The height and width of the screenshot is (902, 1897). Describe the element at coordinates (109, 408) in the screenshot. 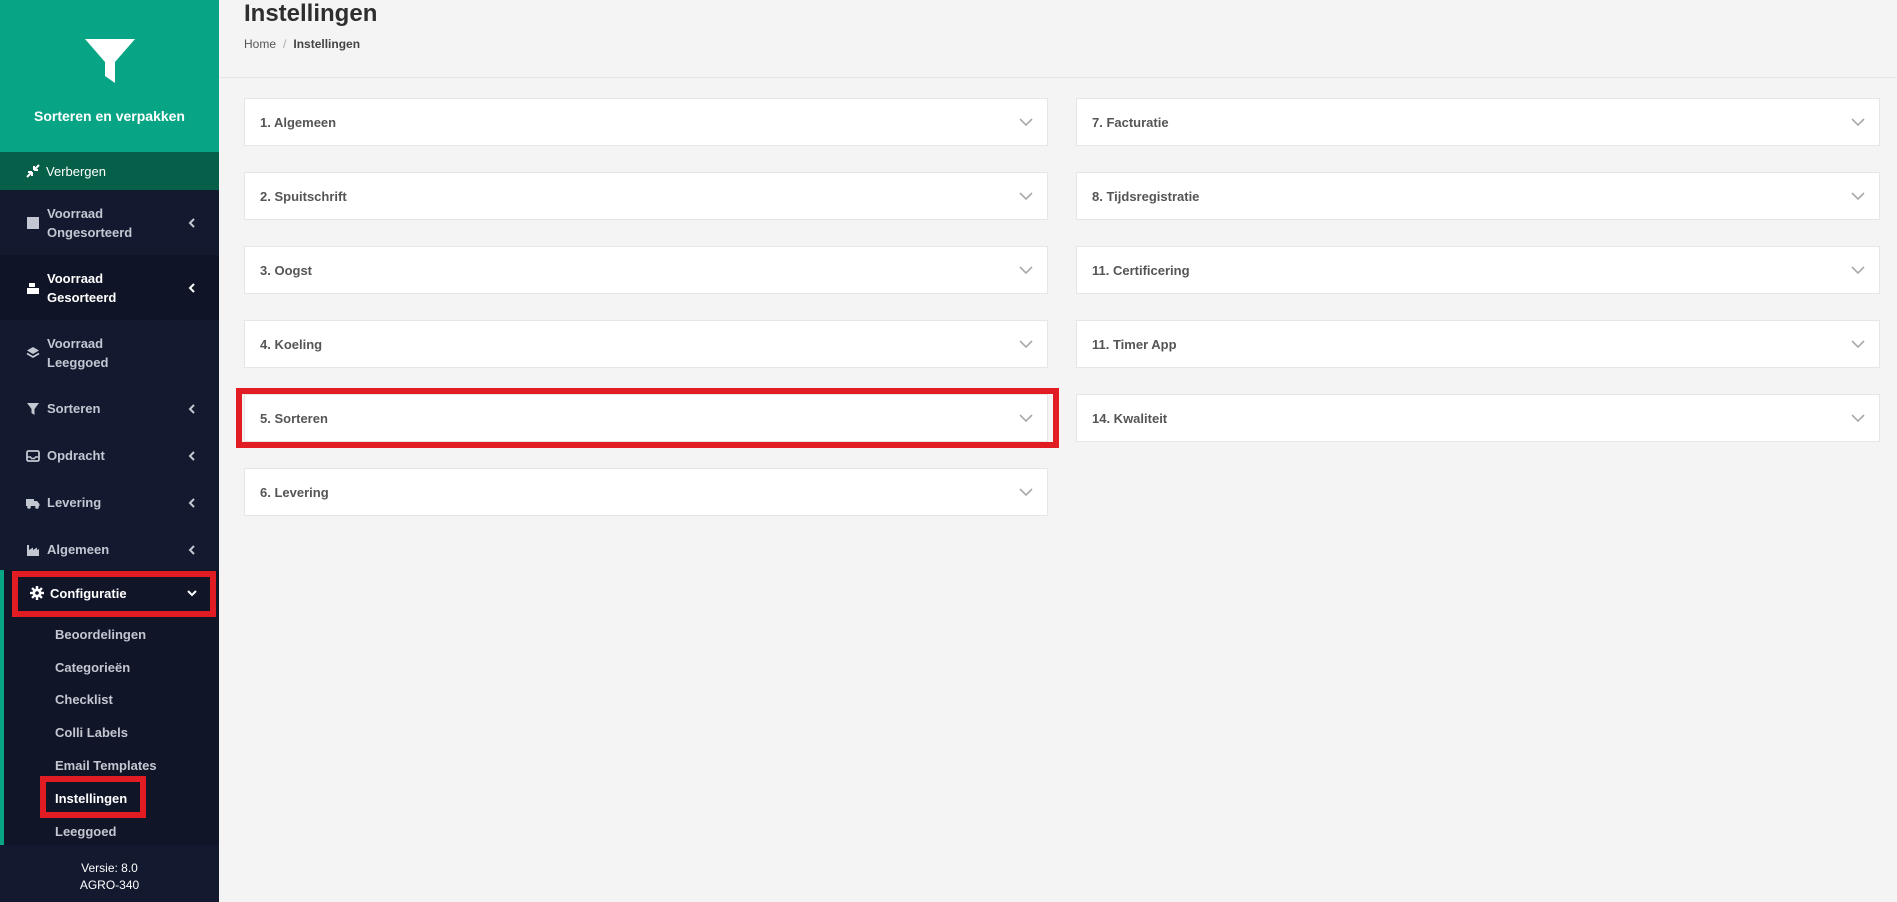

I see `sidebar-item-sorteren: Sorteren` at that location.